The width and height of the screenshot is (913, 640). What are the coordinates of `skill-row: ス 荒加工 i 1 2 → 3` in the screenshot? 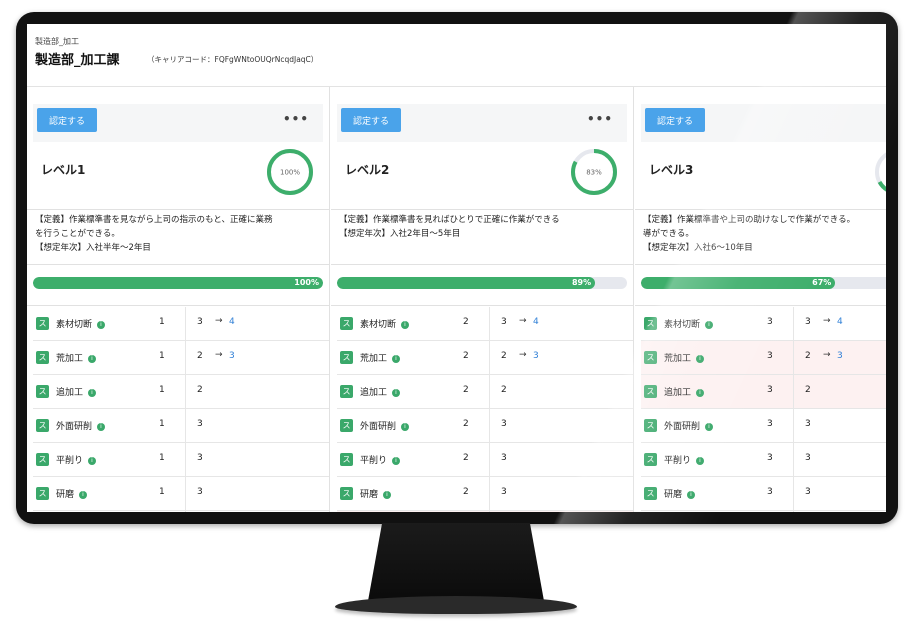 It's located at (181, 358).